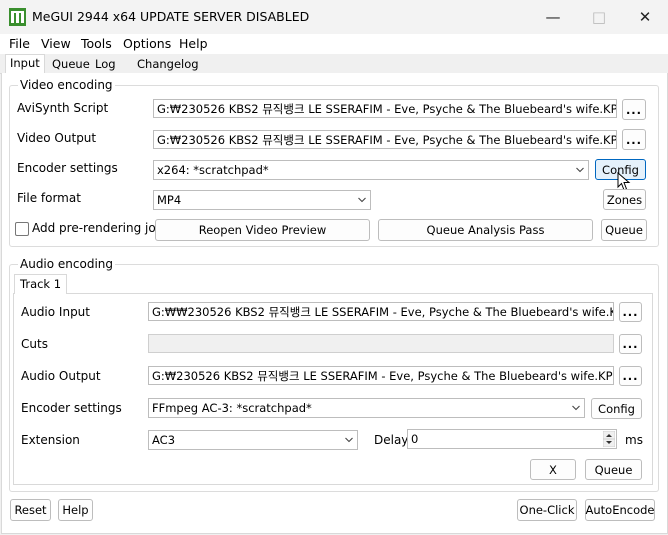  What do you see at coordinates (19, 43) in the screenshot?
I see `menu-file: File` at bounding box center [19, 43].